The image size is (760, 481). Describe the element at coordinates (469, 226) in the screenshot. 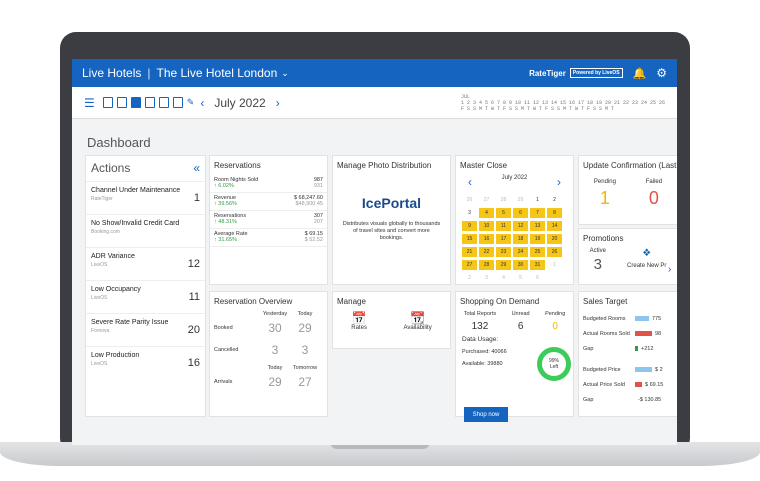

I see `calendar-day: 9` at that location.